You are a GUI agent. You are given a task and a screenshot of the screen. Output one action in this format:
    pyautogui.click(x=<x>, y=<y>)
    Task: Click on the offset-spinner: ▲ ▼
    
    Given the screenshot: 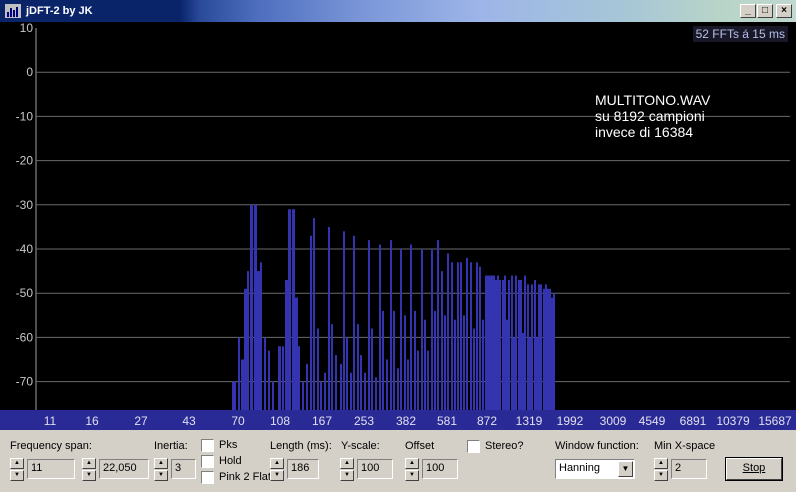 What is the action you would take?
    pyautogui.click(x=412, y=470)
    